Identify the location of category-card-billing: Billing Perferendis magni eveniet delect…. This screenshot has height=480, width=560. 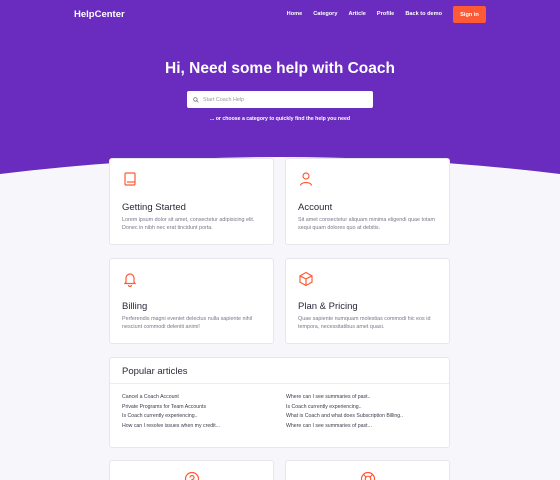
(191, 301).